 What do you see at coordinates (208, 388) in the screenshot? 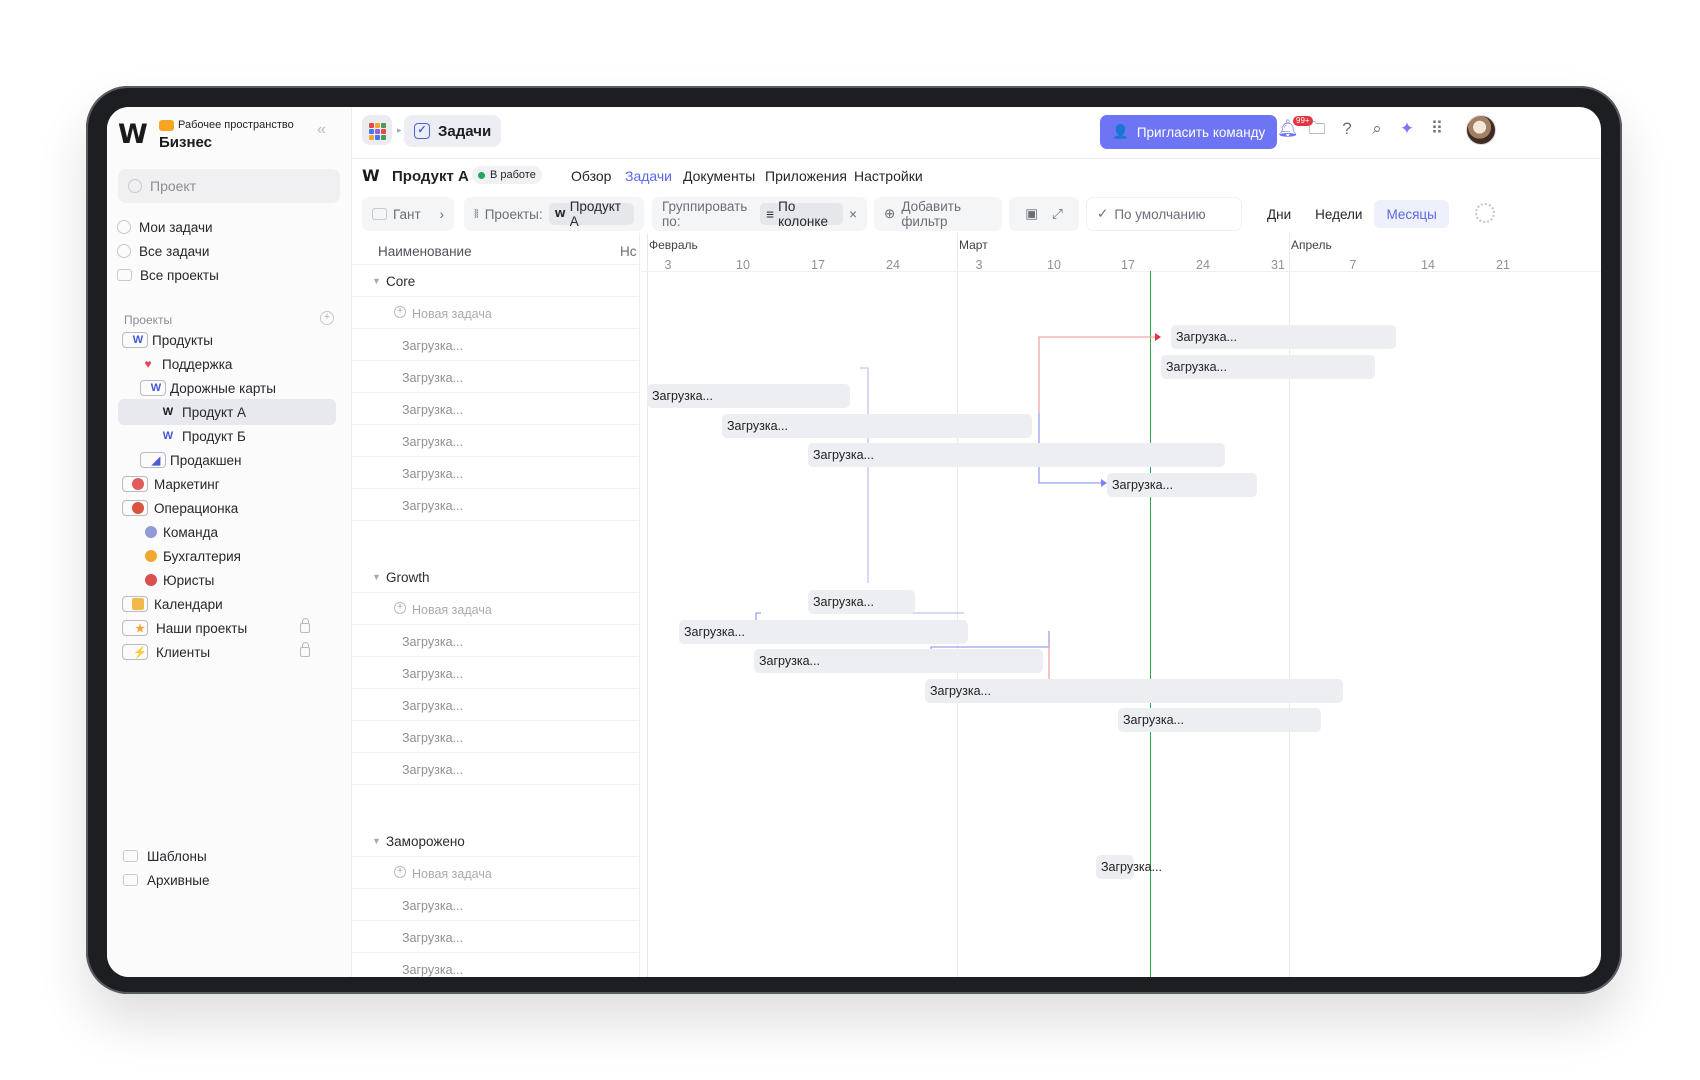
I see `sidebar-item-roadmaps: W Дорожные карты` at bounding box center [208, 388].